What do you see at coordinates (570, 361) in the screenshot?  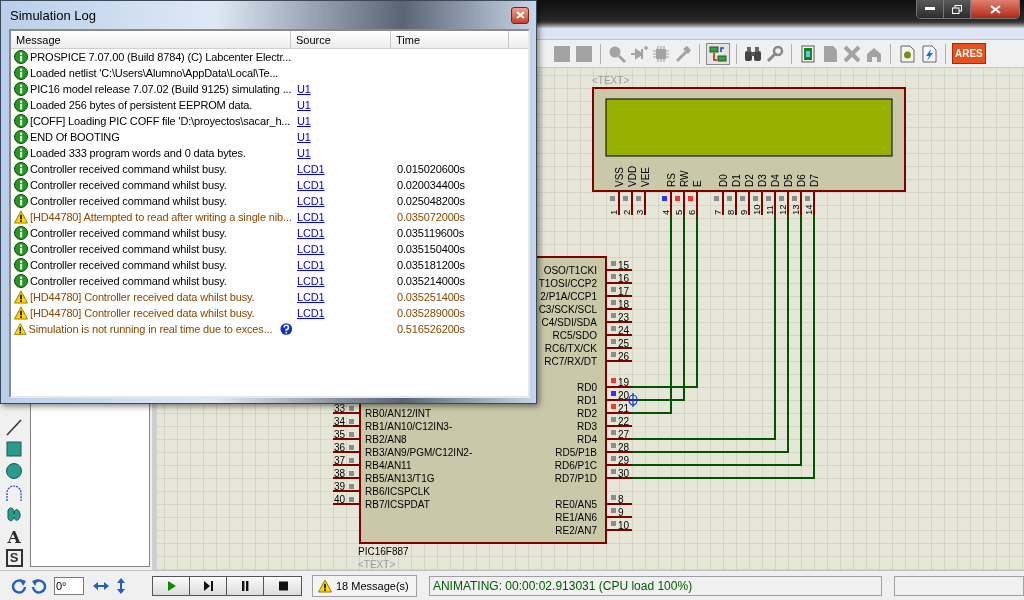 I see `pin-label: RC7/RX/DT` at bounding box center [570, 361].